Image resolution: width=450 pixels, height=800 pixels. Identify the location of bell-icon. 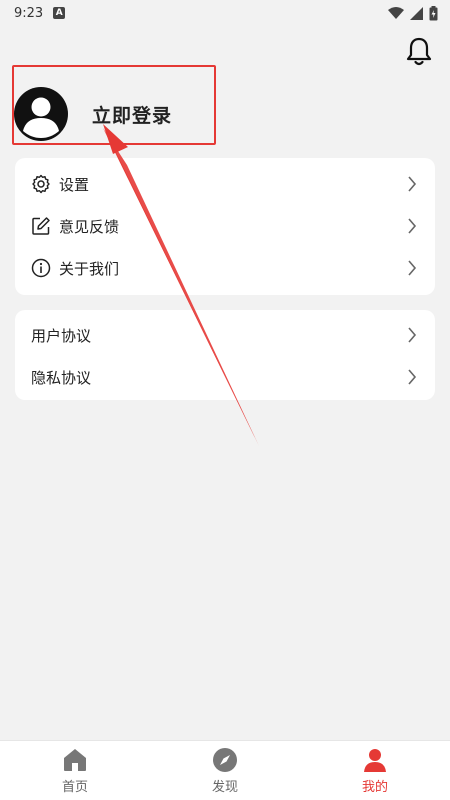
(419, 52).